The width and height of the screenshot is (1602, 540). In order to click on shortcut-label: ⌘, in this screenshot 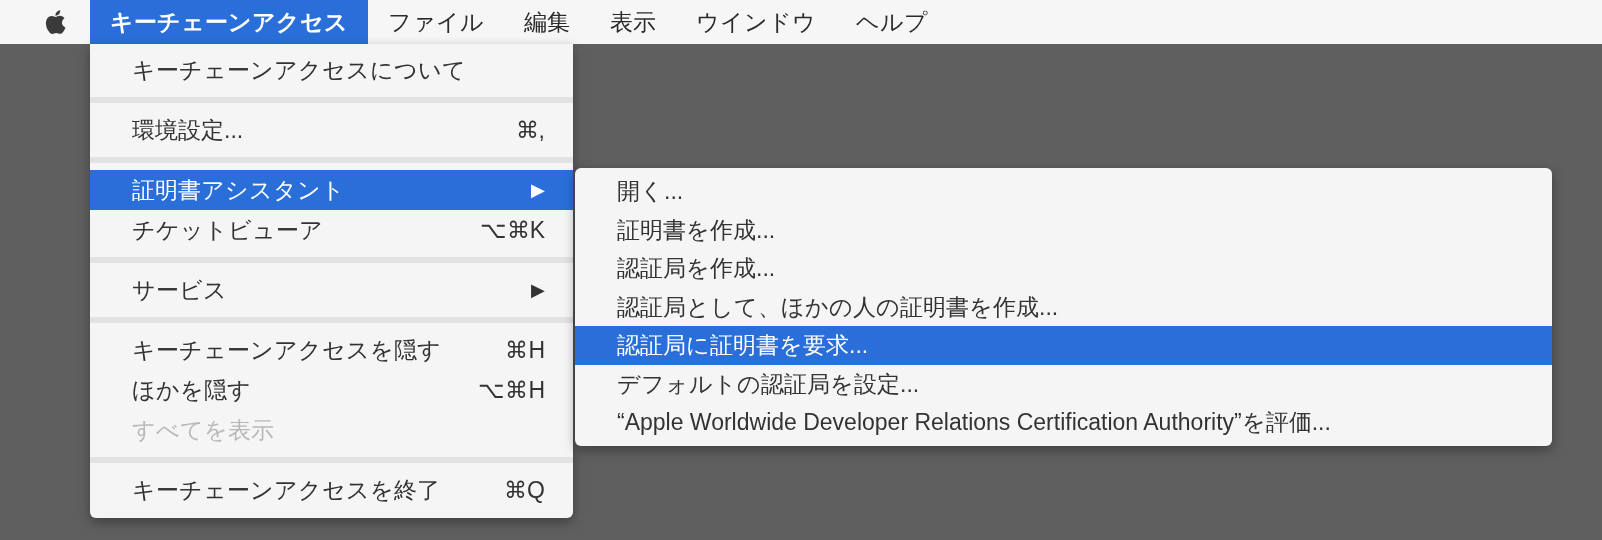, I will do `click(530, 130)`.